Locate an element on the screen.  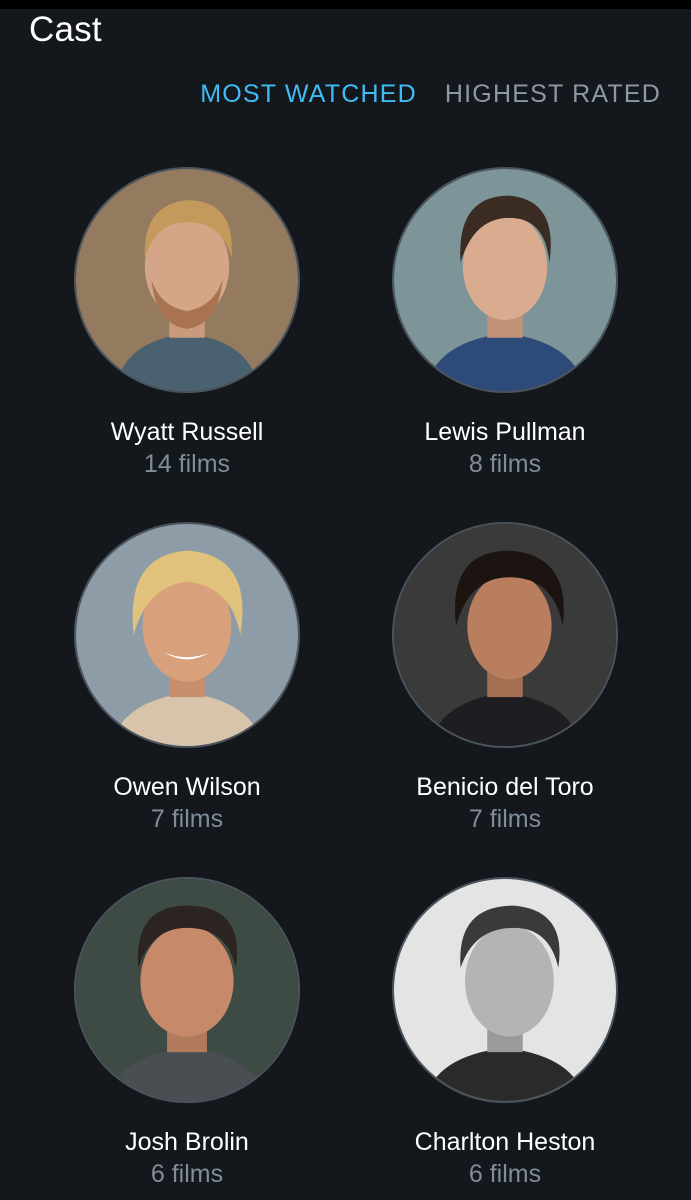
tab-highest-rated: HIGHEST RATED is located at coordinates (553, 94).